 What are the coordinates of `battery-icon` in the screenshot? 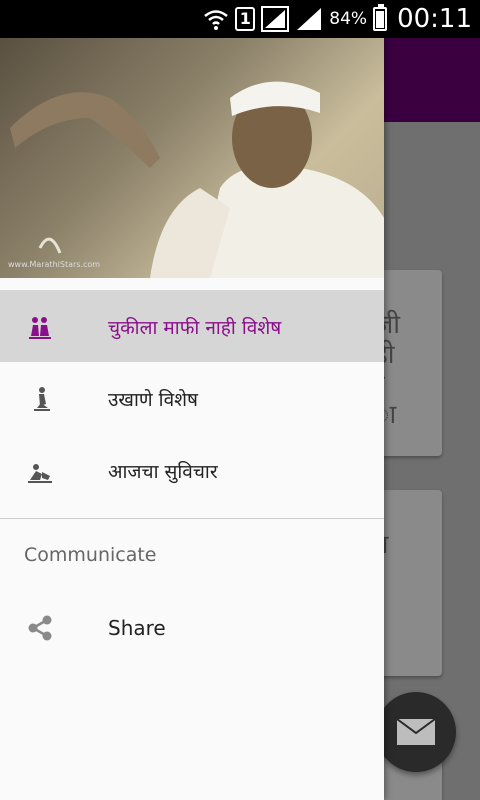 It's located at (380, 17).